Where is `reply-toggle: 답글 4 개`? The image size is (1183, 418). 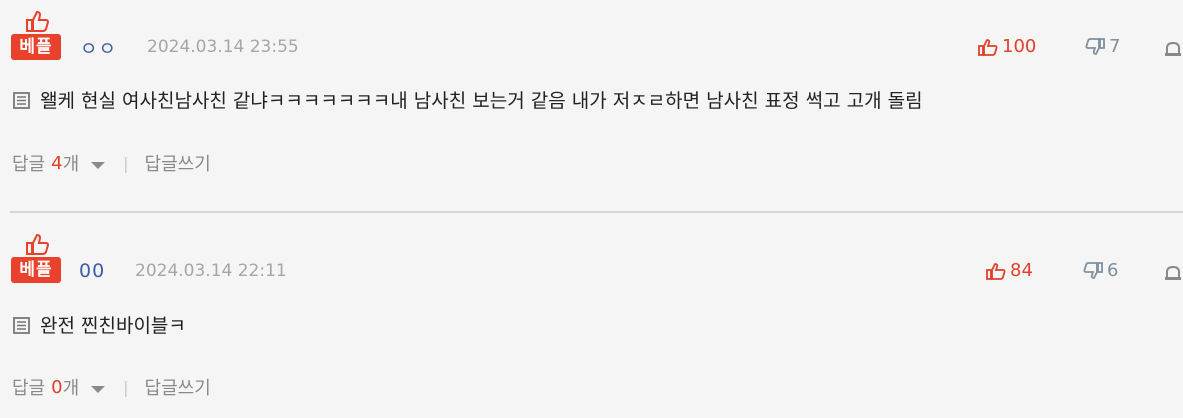 reply-toggle: 답글 4 개 is located at coordinates (59, 163).